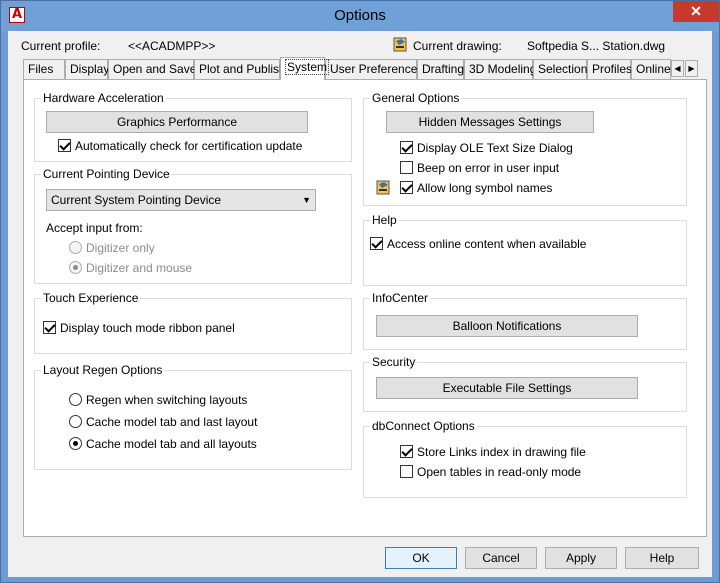 The width and height of the screenshot is (720, 583). Describe the element at coordinates (240, 69) in the screenshot. I see `tab-plot-and-publish: Plot and Publish` at that location.